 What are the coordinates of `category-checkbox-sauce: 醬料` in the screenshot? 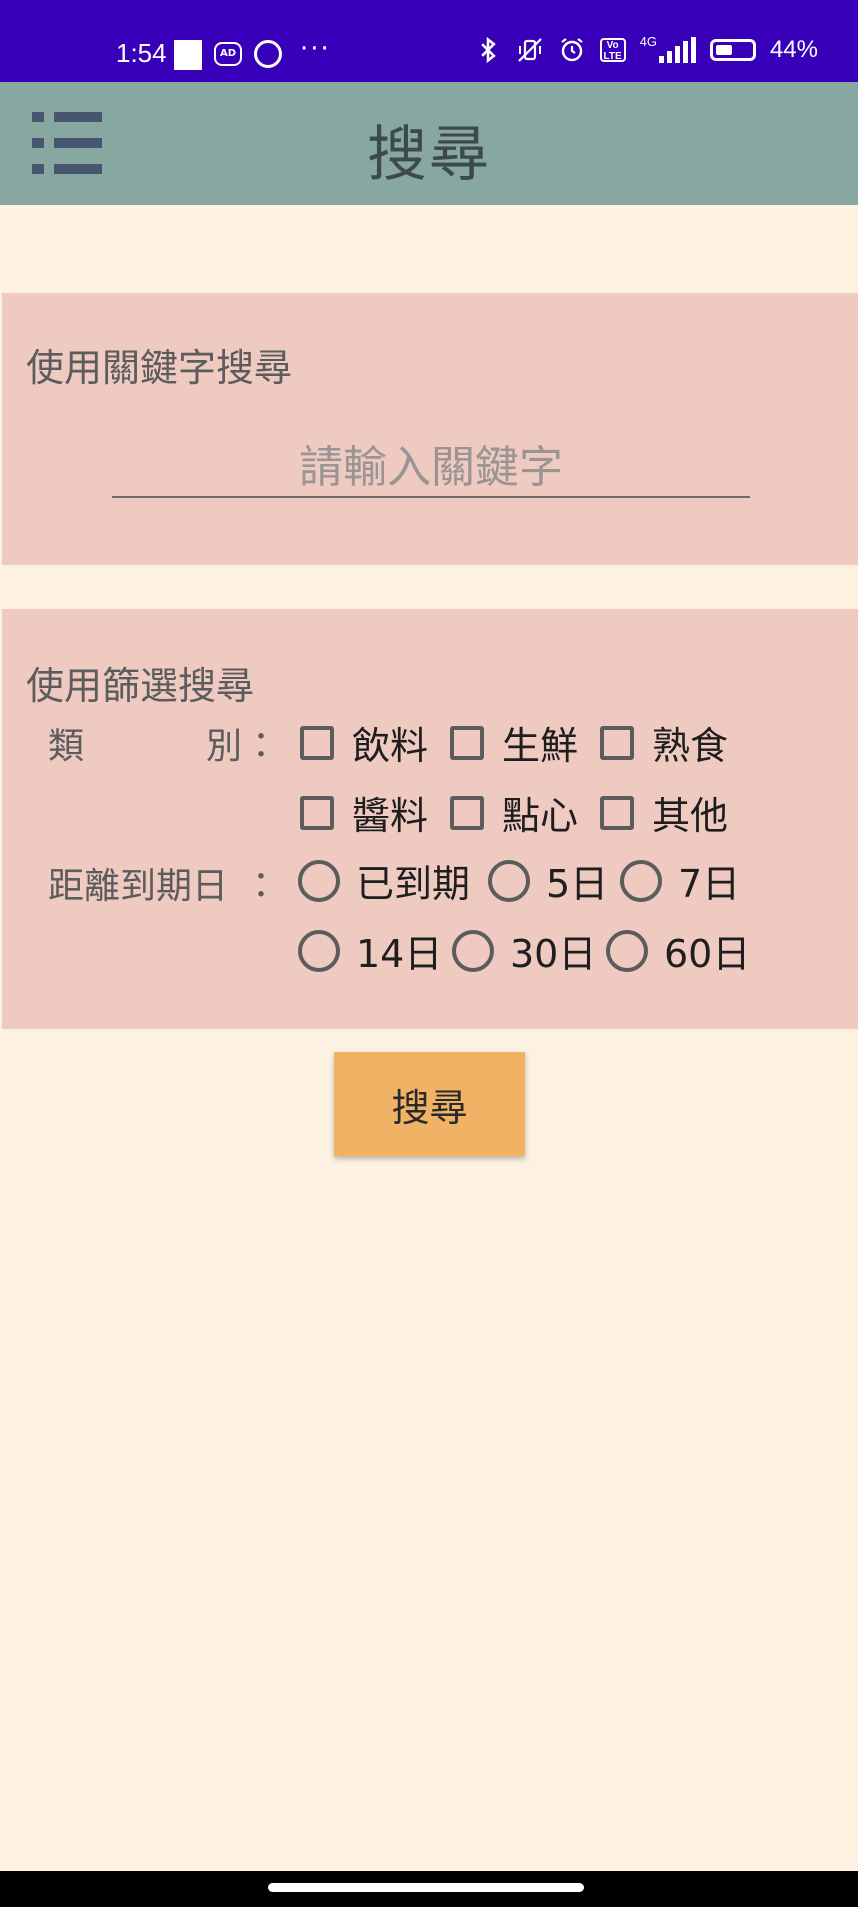 It's located at (364, 812).